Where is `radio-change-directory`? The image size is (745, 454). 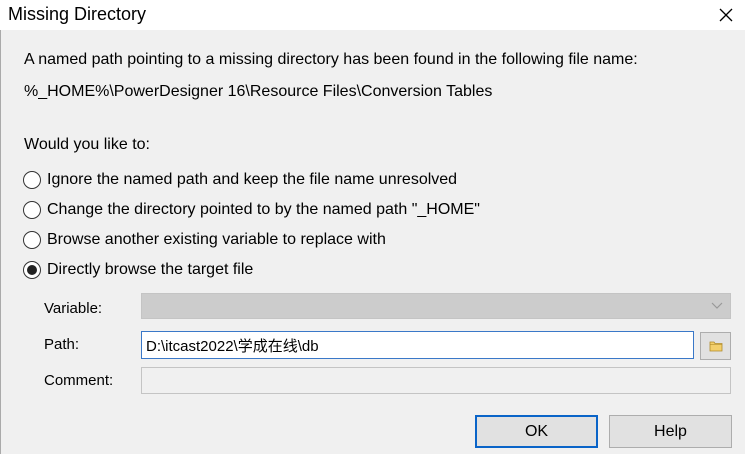 radio-change-directory is located at coordinates (32, 210).